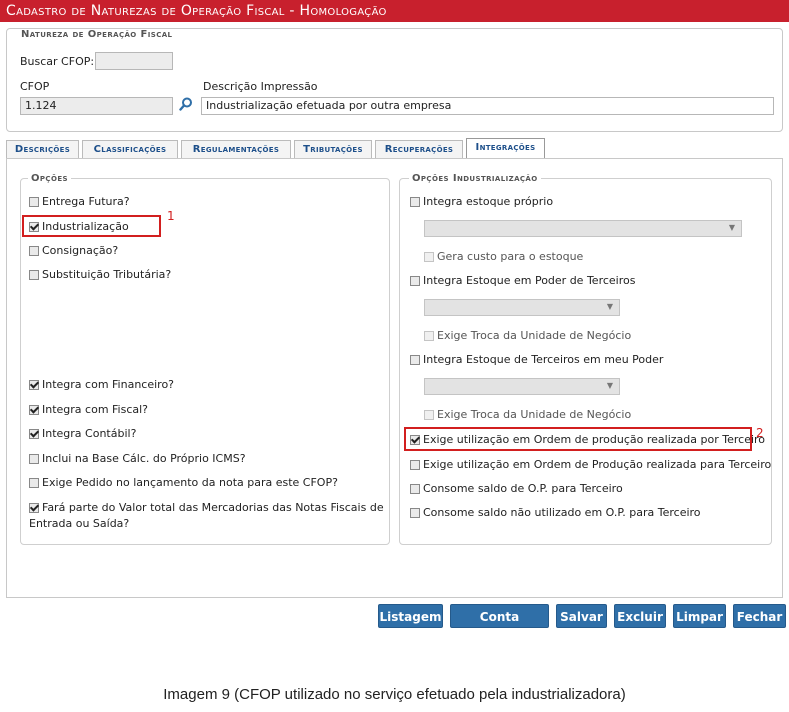  I want to click on natureza-panel, so click(394, 80).